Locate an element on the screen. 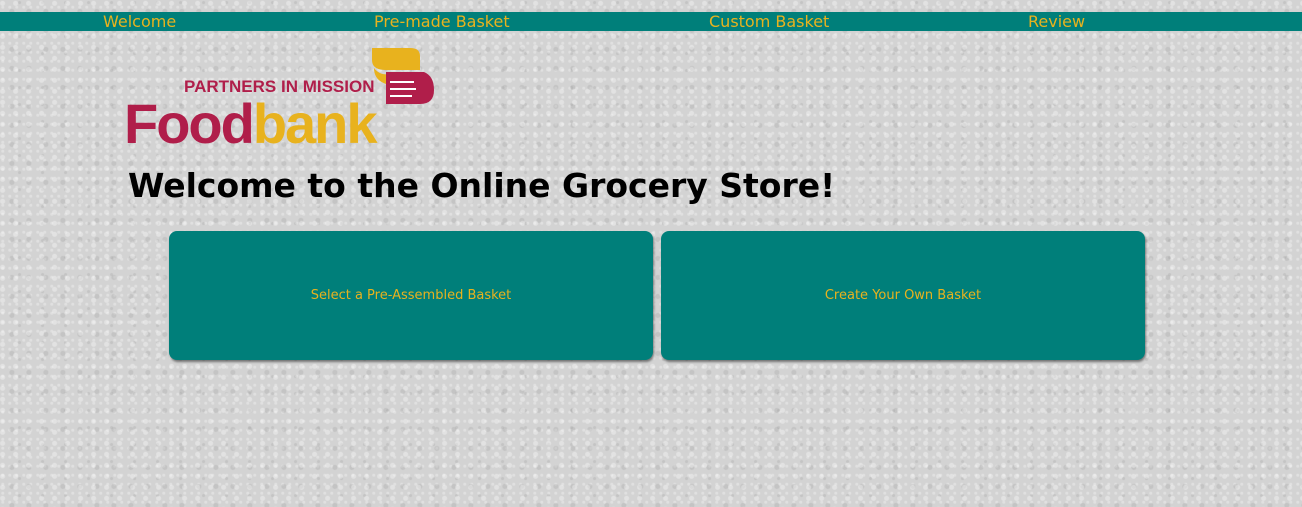 This screenshot has width=1302, height=507. logo-hand-upper is located at coordinates (396, 59).